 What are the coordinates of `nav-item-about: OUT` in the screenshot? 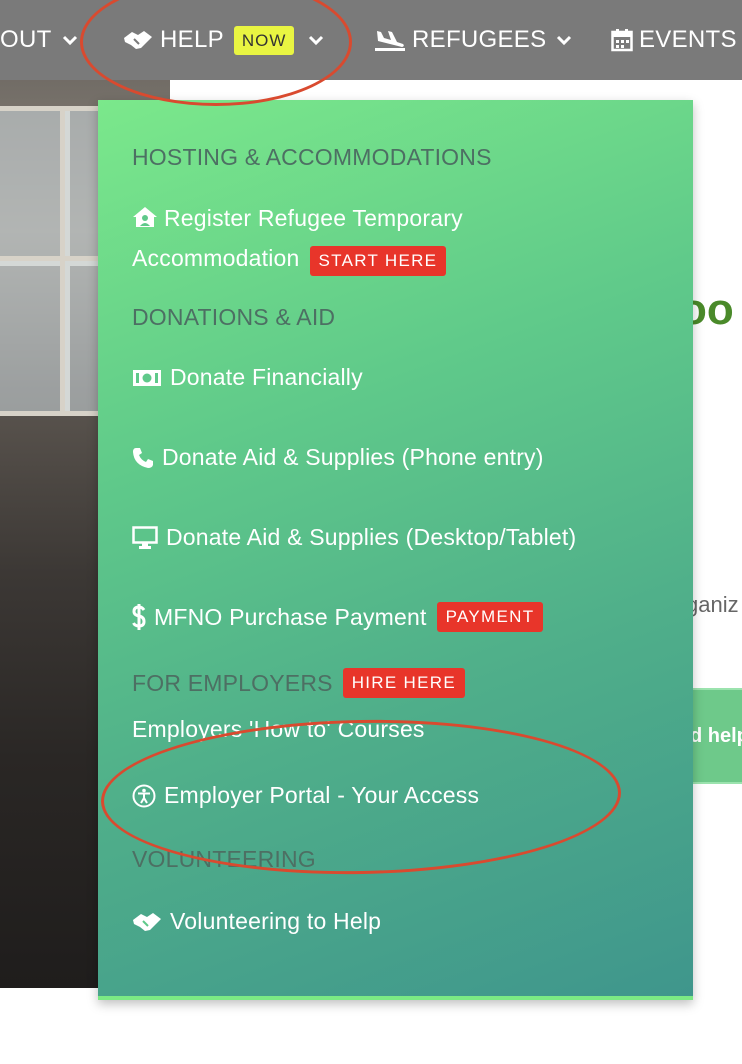 It's located at (39, 40).